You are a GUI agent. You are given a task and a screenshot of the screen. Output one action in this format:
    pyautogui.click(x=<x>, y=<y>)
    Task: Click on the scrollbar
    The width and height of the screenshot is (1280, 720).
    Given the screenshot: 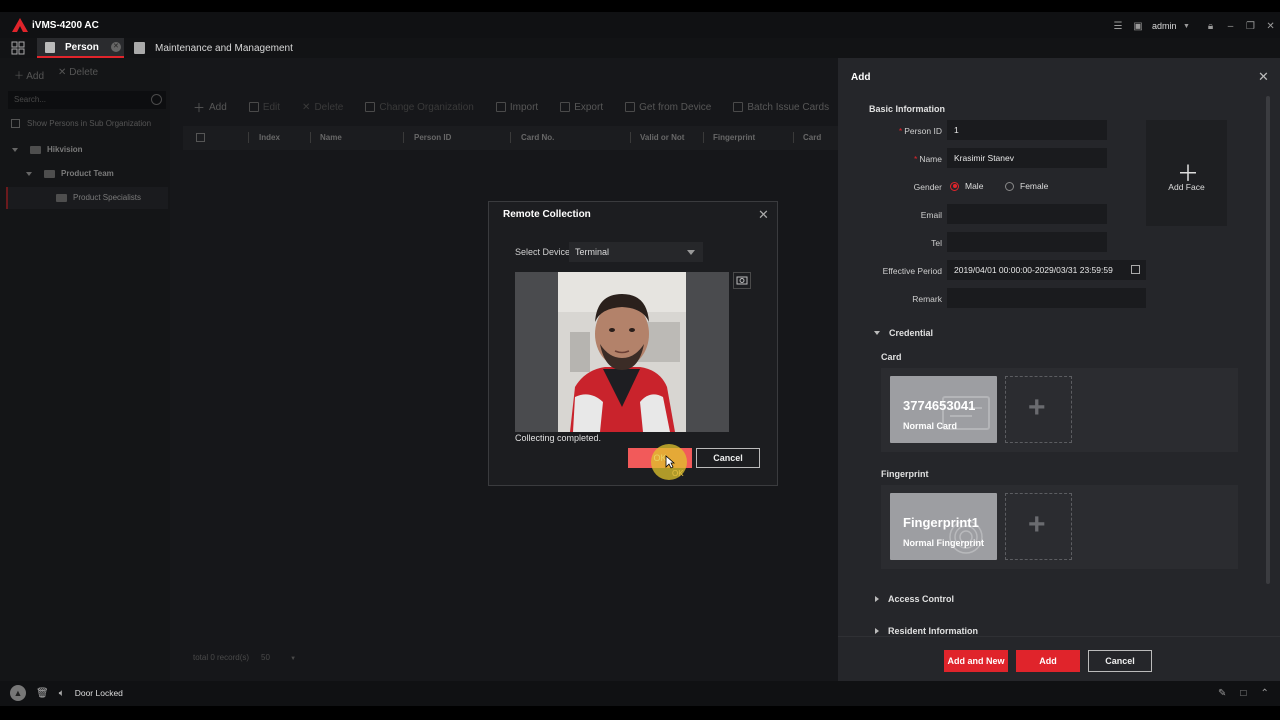 What is the action you would take?
    pyautogui.click(x=1268, y=340)
    